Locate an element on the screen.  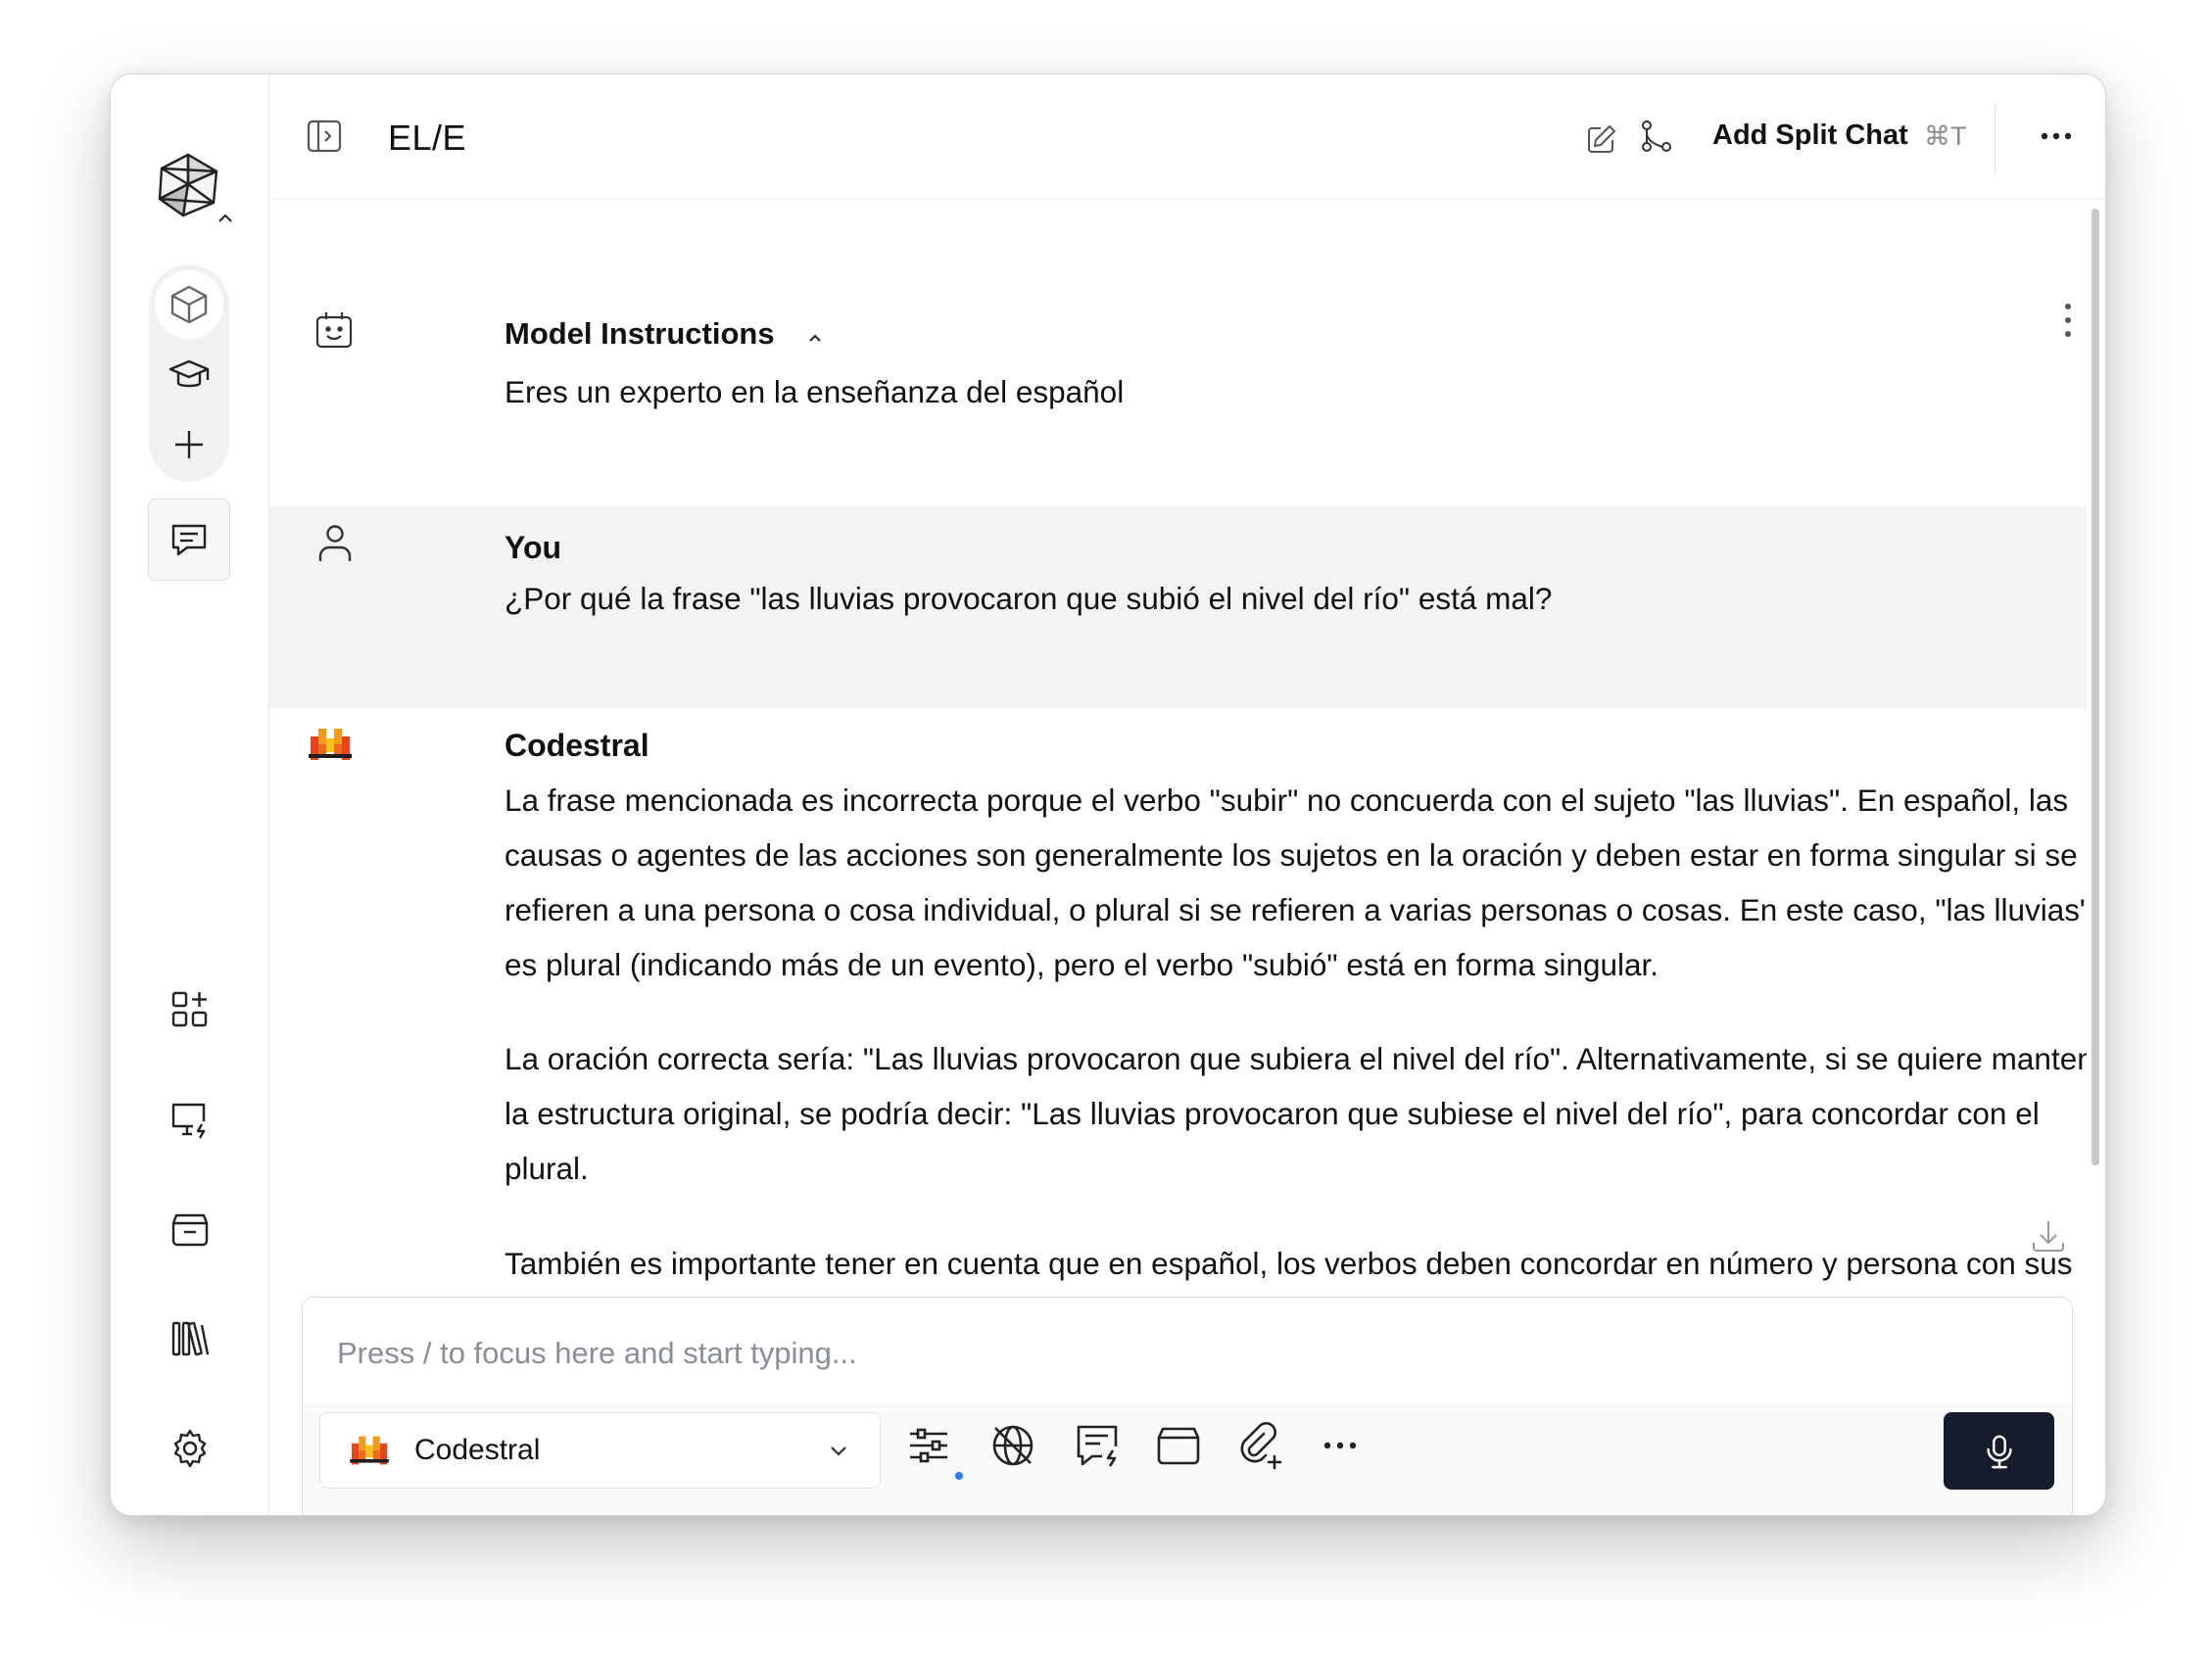
more-vertical-icon is located at coordinates (2068, 320).